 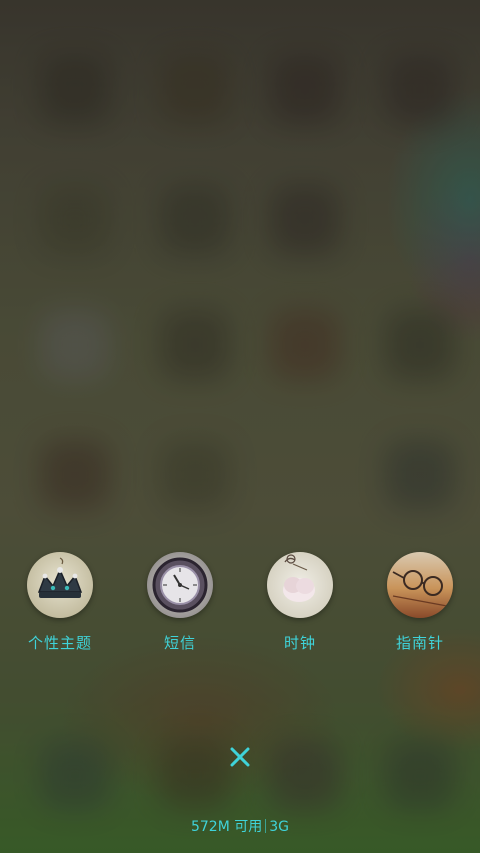 I want to click on app-label: 指南针, so click(x=419, y=643).